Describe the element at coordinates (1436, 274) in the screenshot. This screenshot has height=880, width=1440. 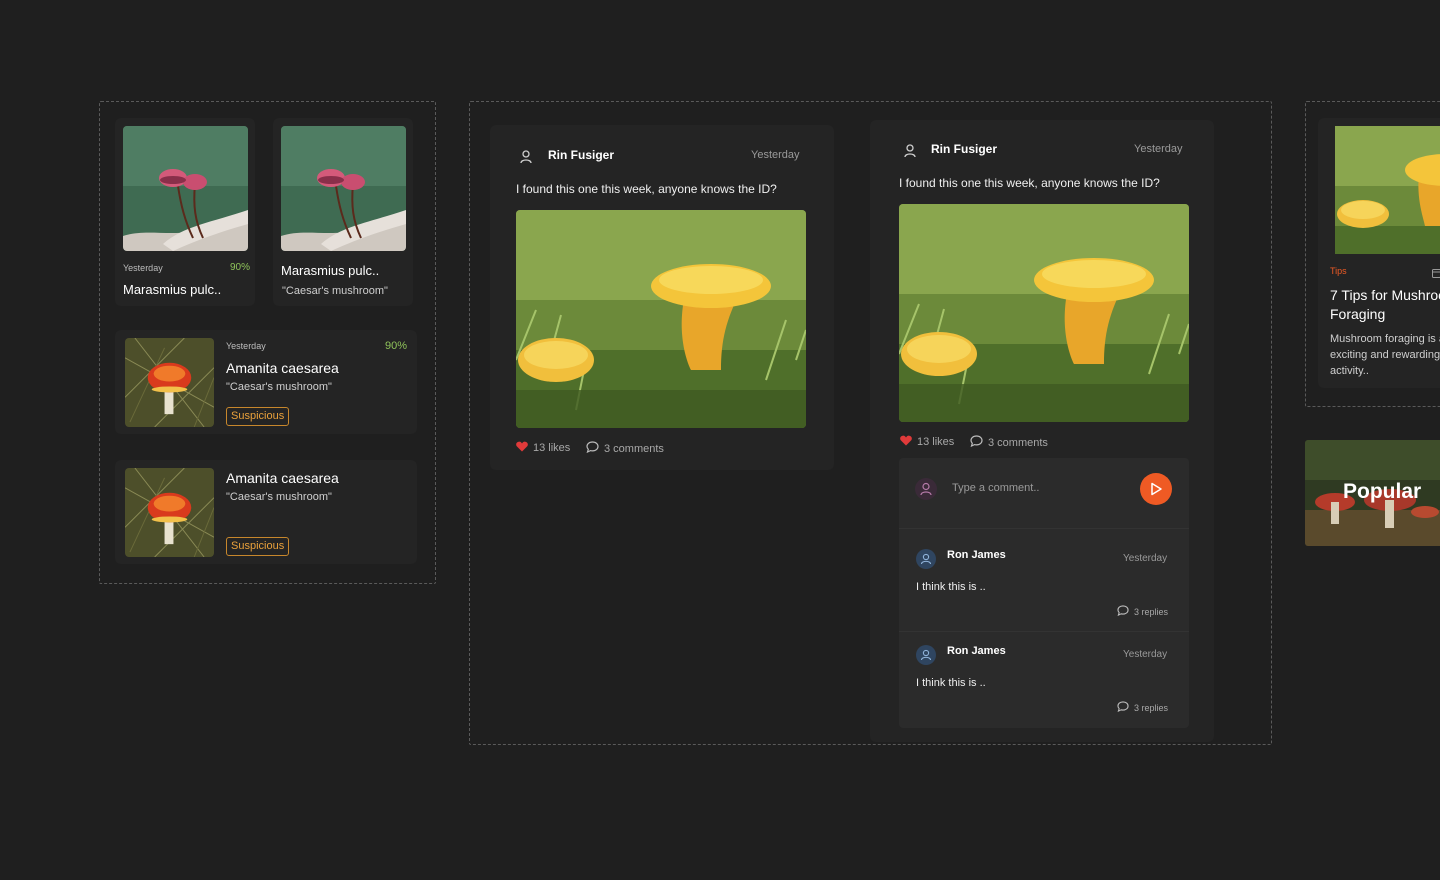
I see `calendar-icon` at that location.